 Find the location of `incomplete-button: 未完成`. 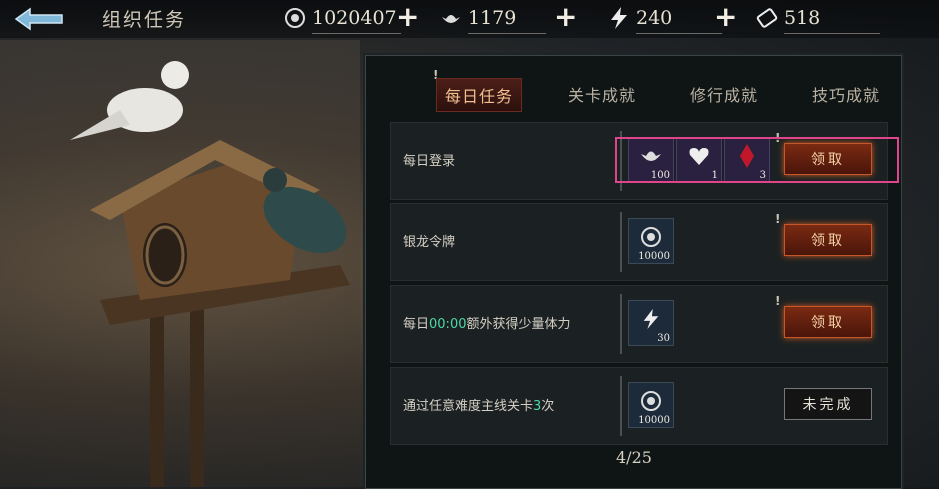

incomplete-button: 未完成 is located at coordinates (828, 404).